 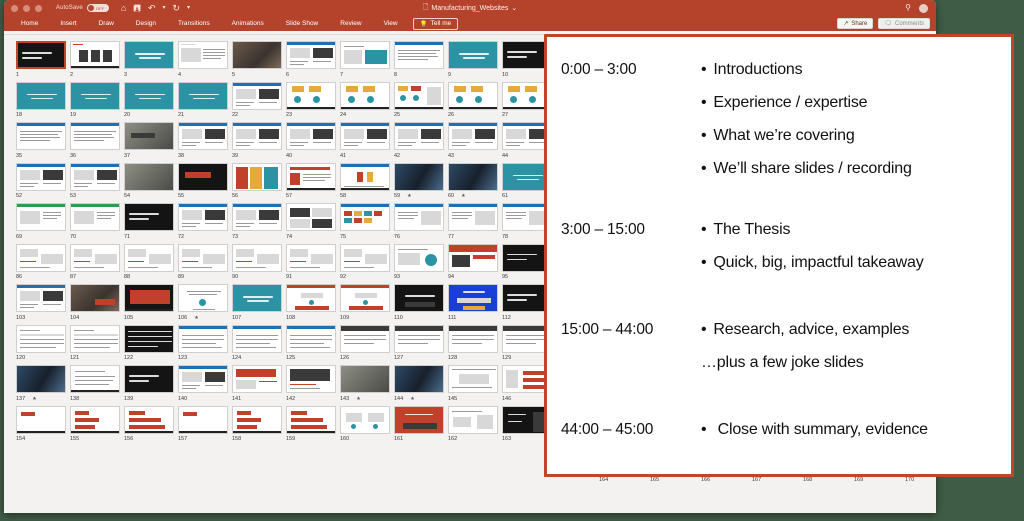 I want to click on slide-cell: 127, so click(x=420, y=343).